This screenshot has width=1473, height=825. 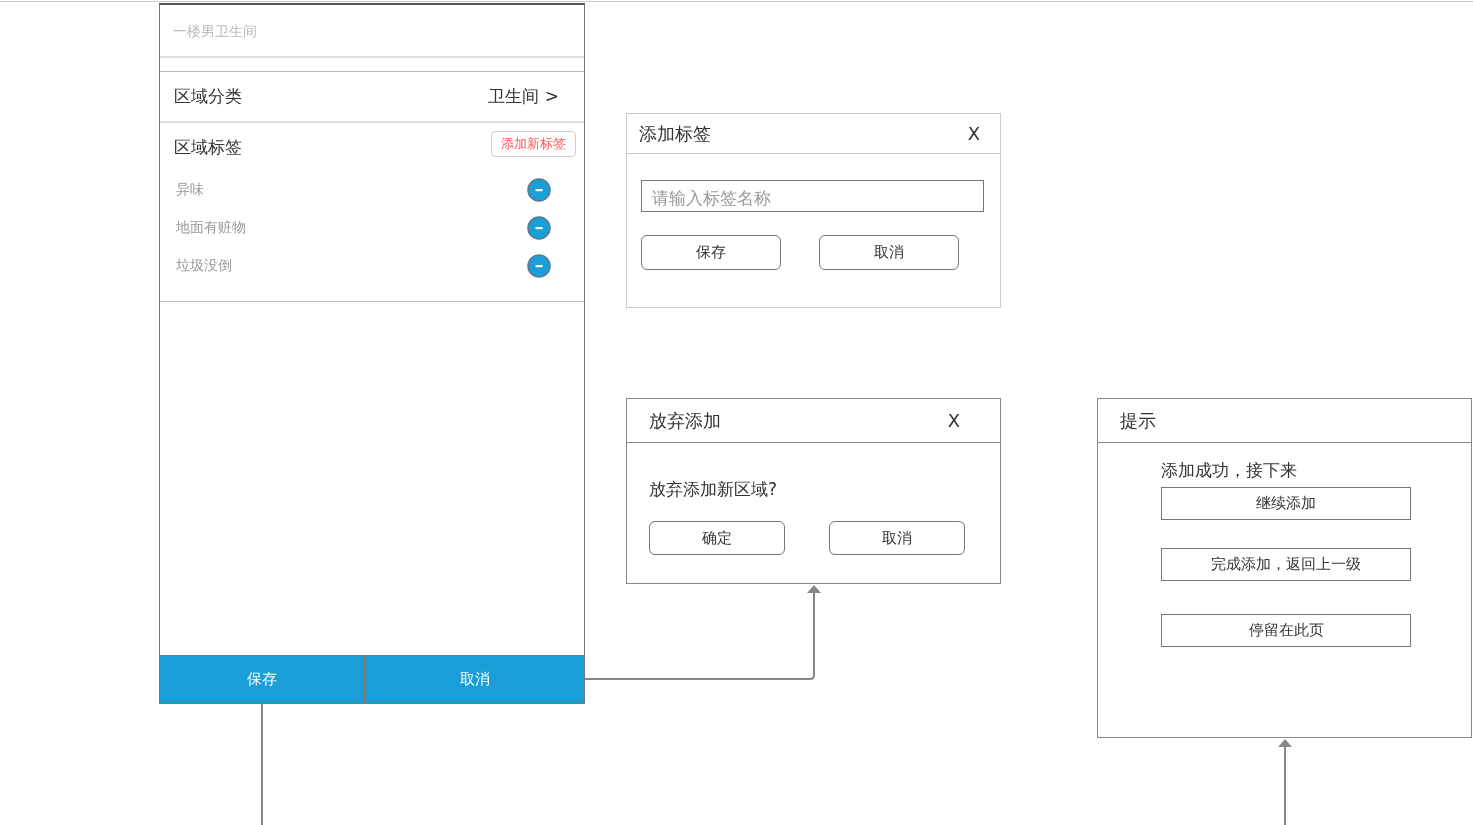 I want to click on category-label: 区域分类, so click(x=208, y=96).